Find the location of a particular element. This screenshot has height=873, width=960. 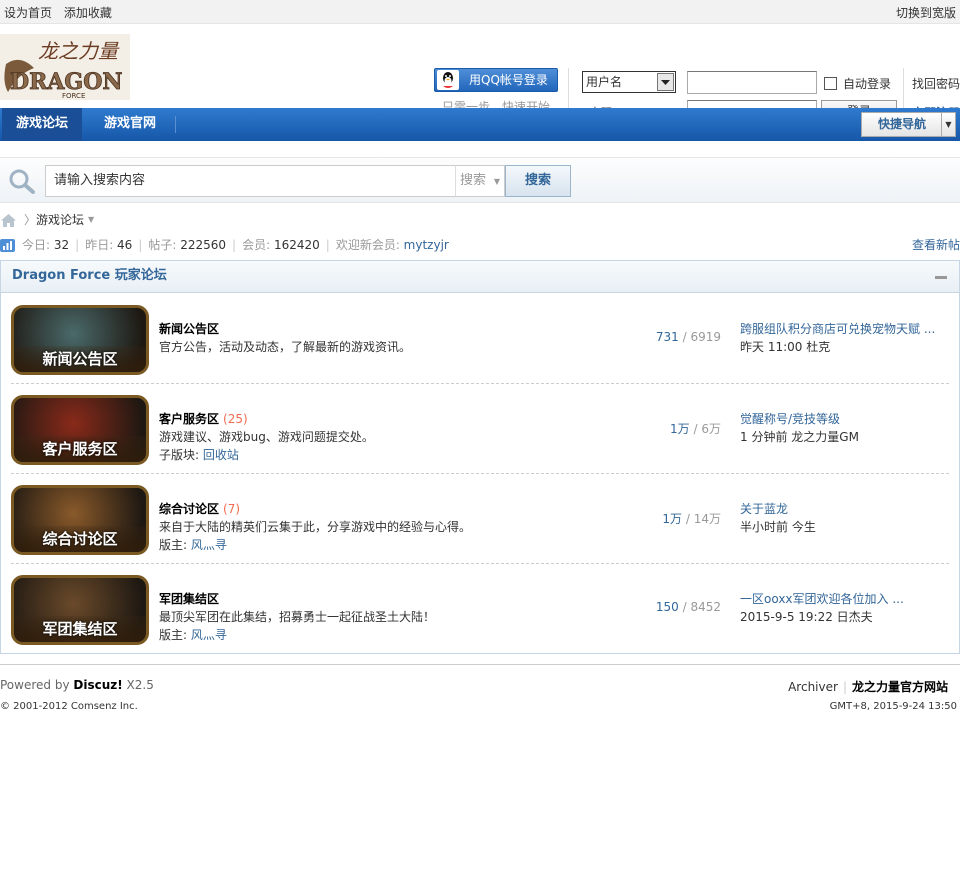

forum-name: 军团集结区 is located at coordinates (191, 598).